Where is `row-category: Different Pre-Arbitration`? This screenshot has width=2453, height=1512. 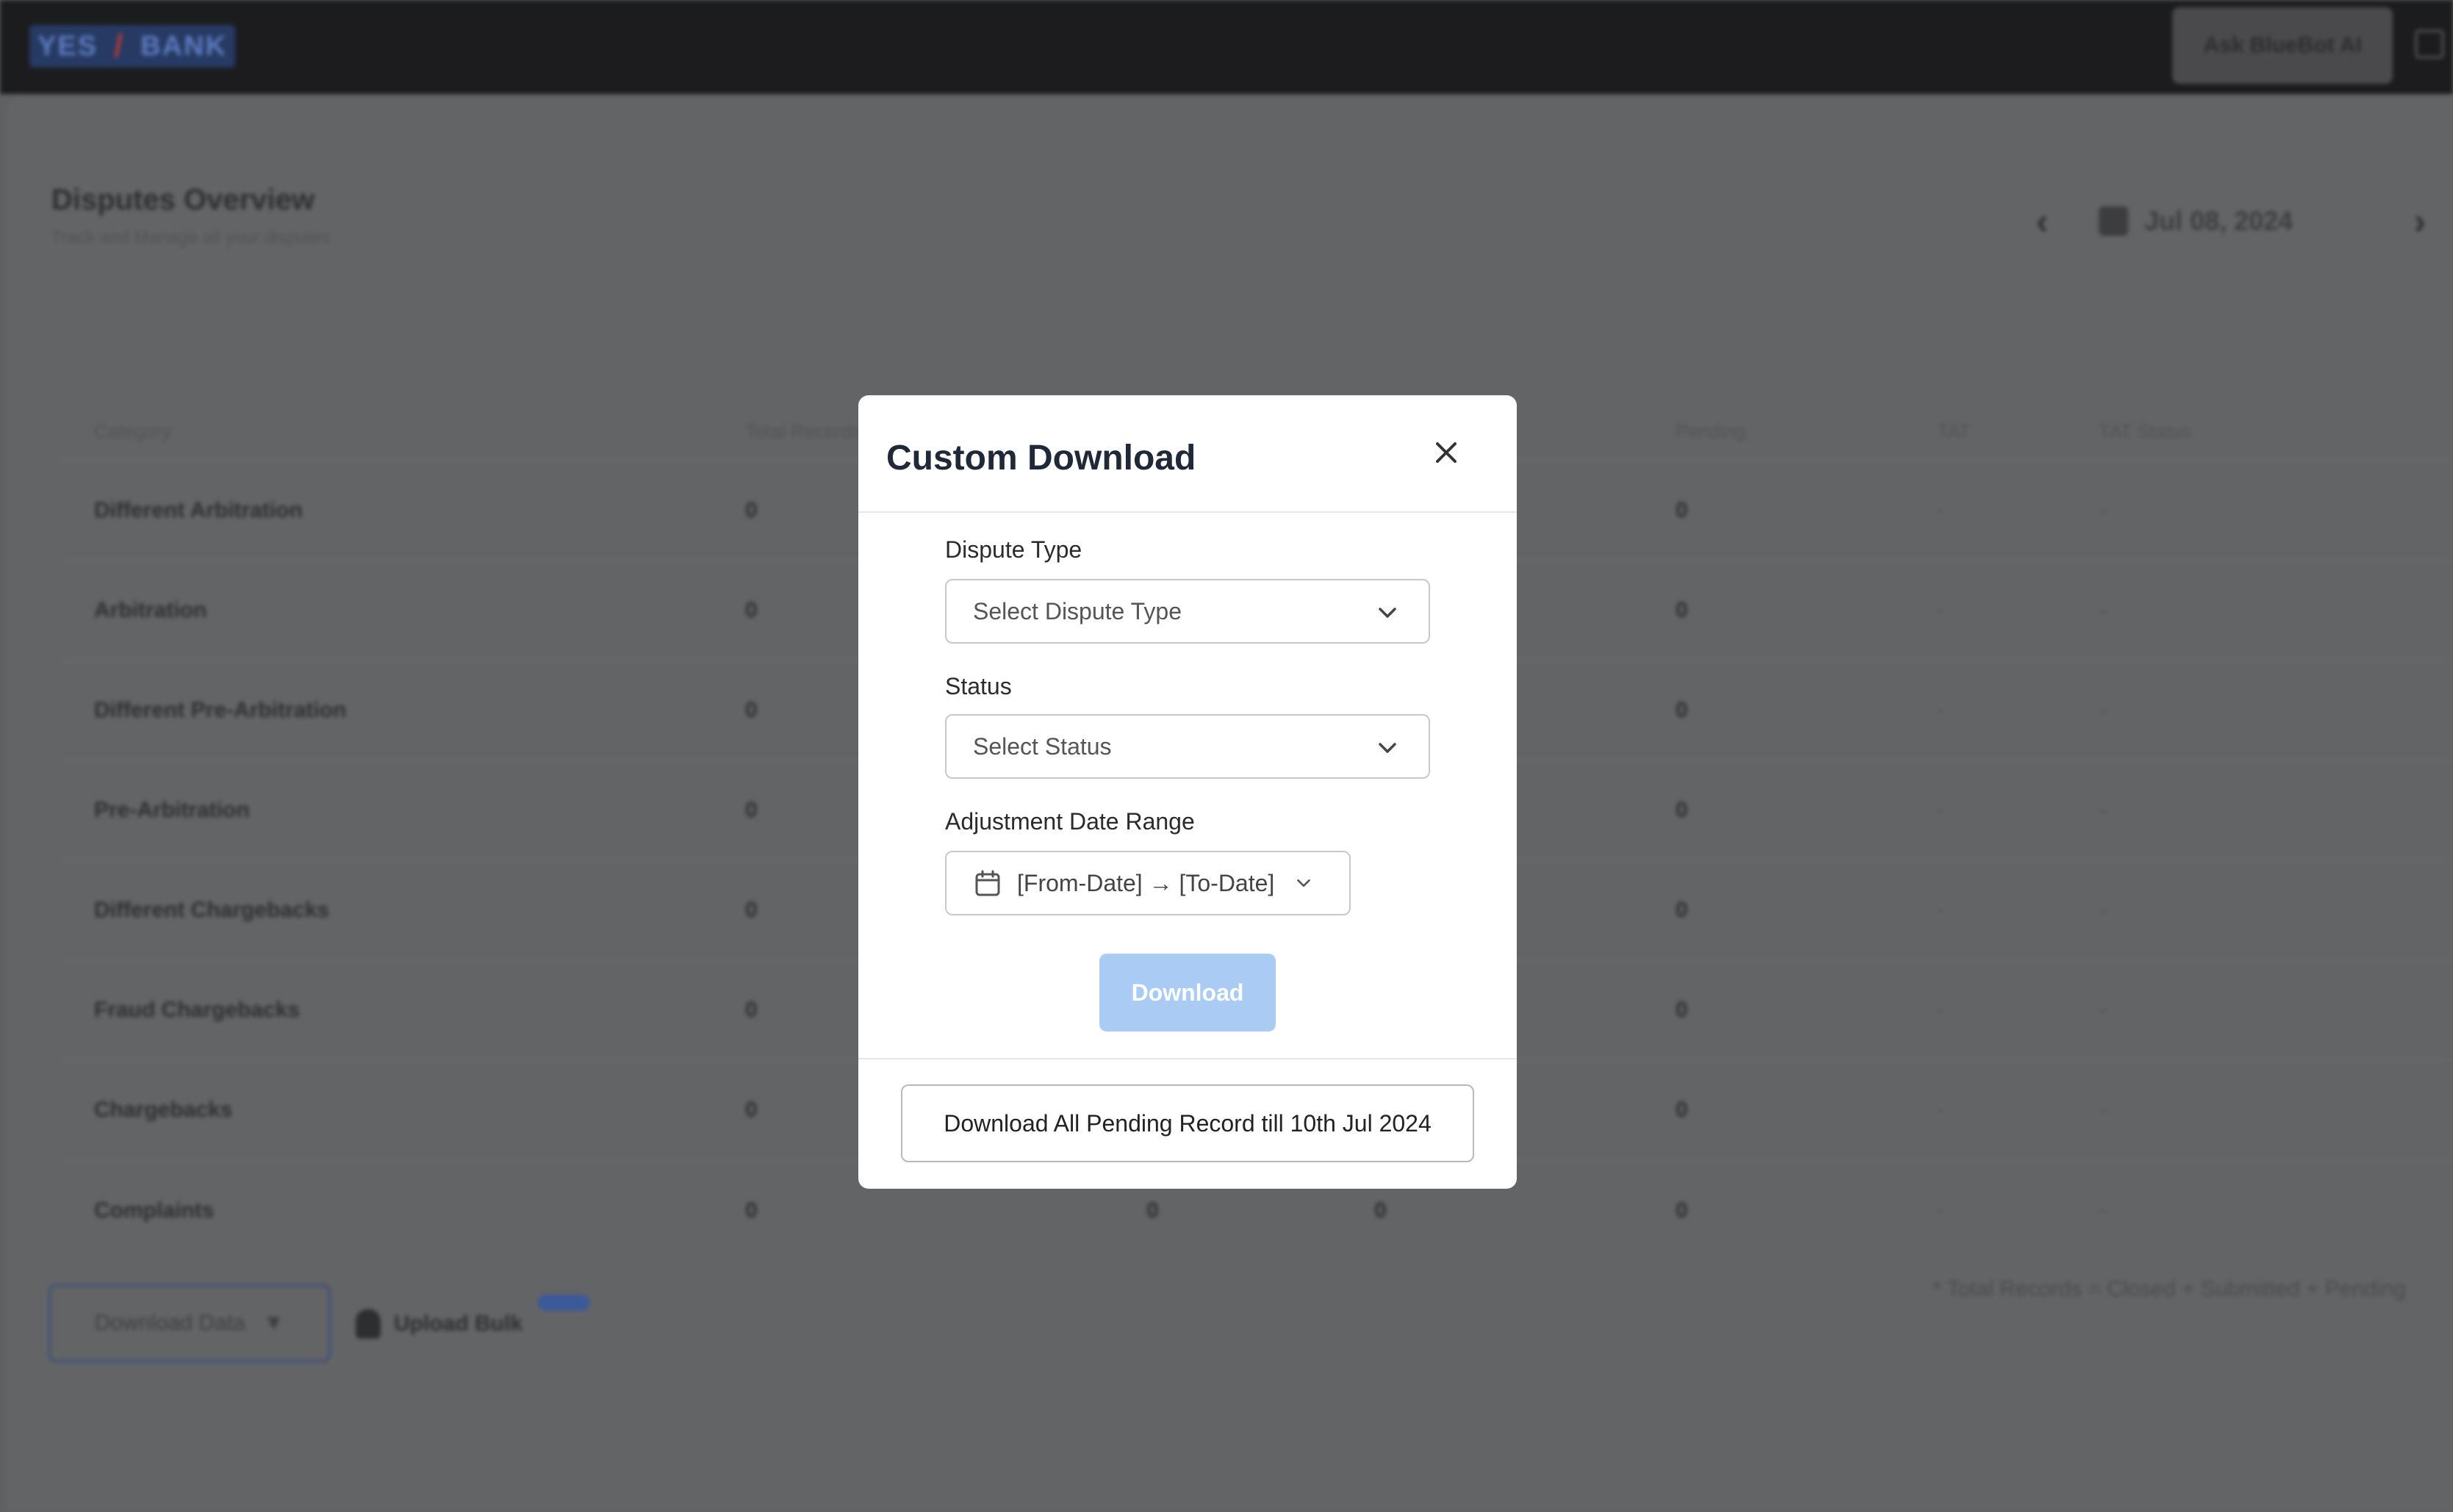
row-category: Different Pre-Arbitration is located at coordinates (221, 710).